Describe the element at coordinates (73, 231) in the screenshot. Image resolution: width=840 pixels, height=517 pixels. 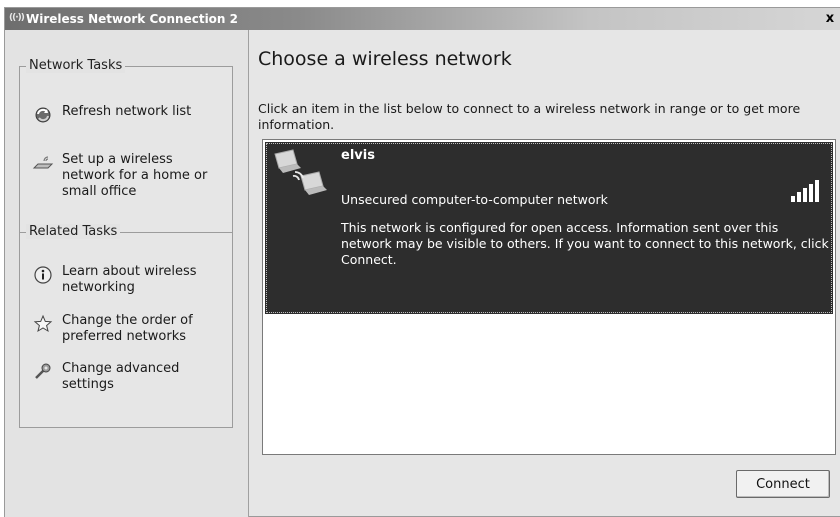
I see `related-tasks-title: Related Tasks` at that location.